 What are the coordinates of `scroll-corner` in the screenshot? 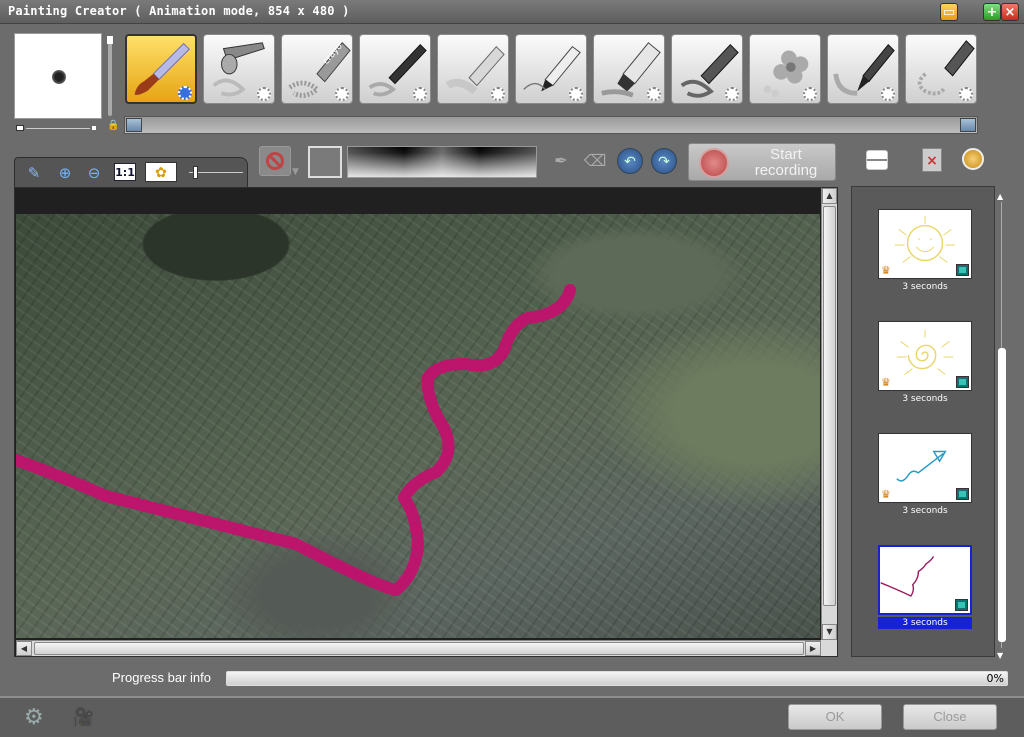 It's located at (829, 648).